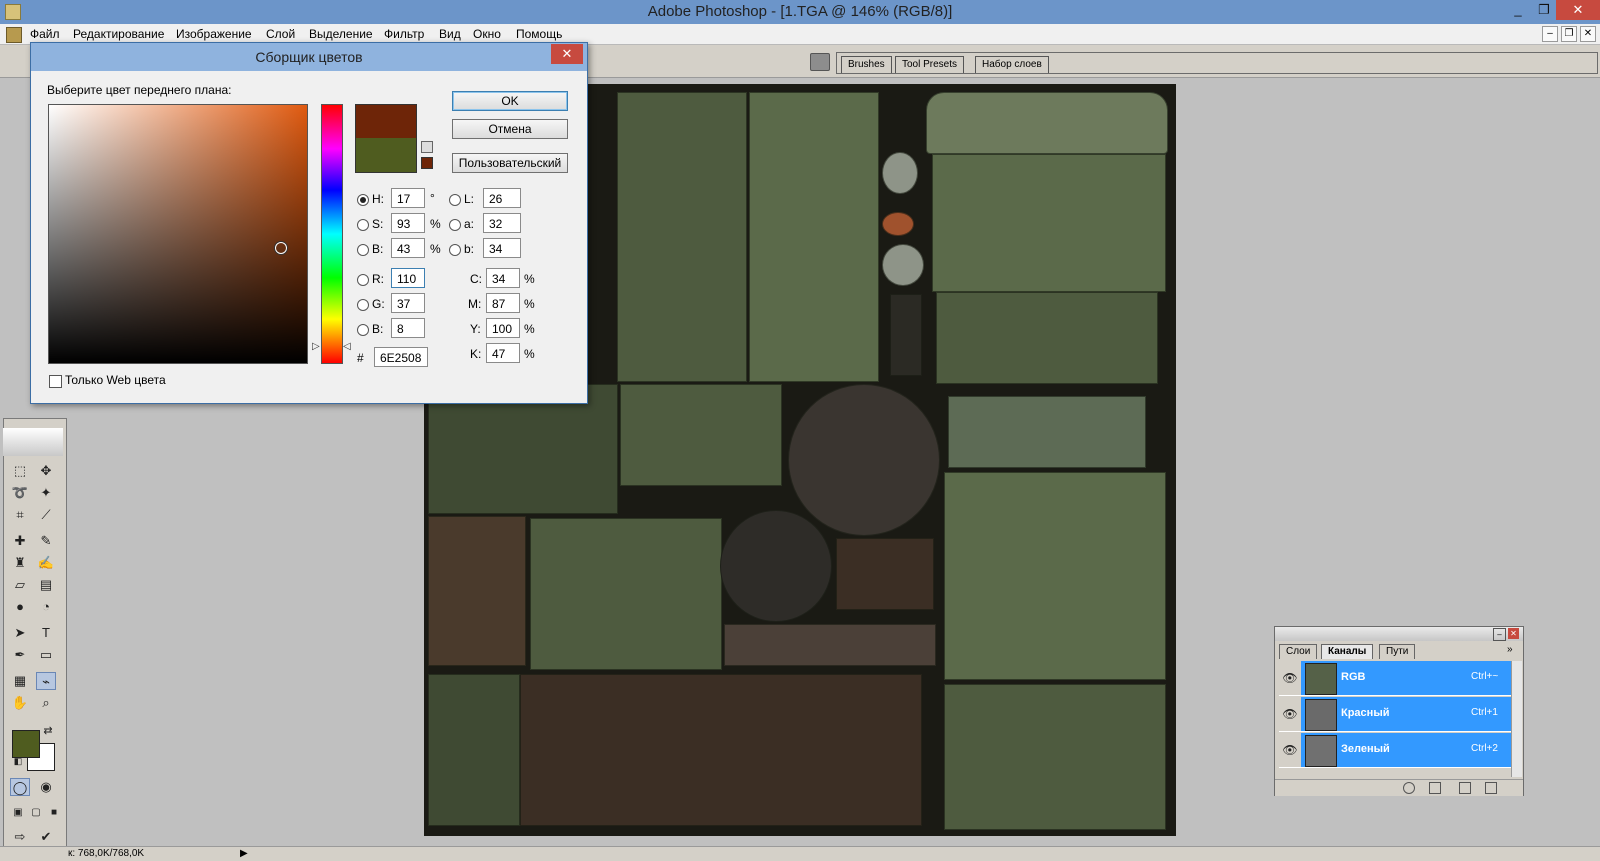 This screenshot has height=861, width=1600. Describe the element at coordinates (1510, 649) in the screenshot. I see `panel-menu-icon: »` at that location.